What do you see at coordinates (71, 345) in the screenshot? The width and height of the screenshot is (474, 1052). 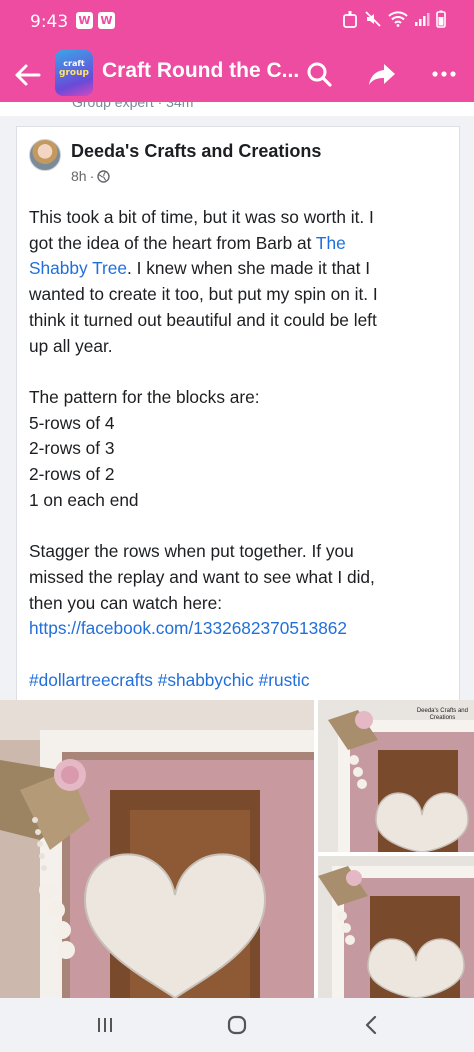 I see `post-line: up all year.` at bounding box center [71, 345].